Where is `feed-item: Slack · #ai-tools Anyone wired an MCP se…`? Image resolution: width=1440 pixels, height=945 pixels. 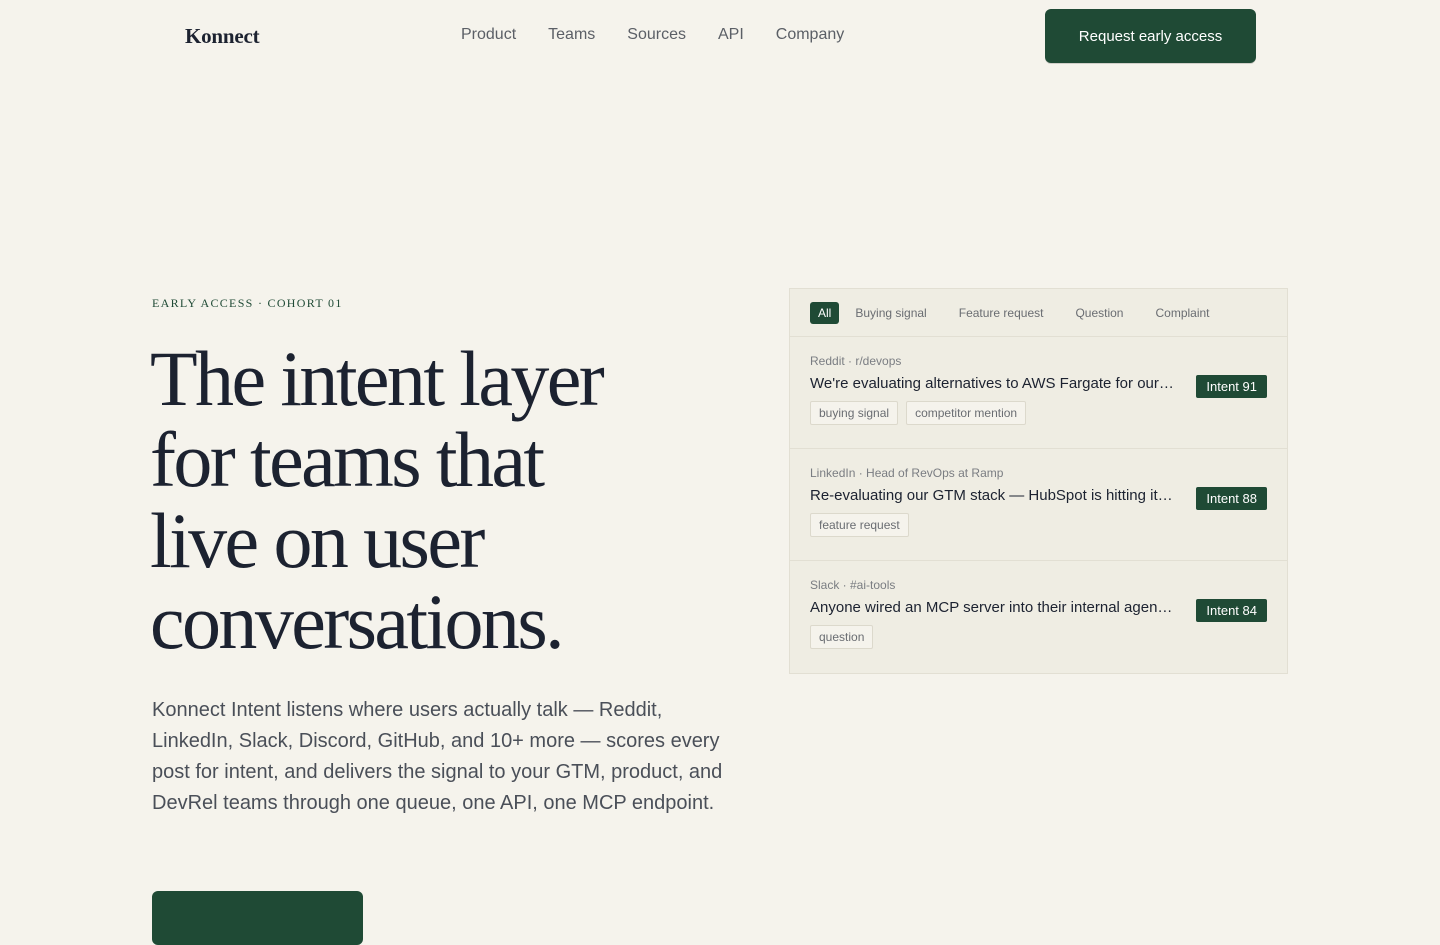
feed-item: Slack · #ai-tools Anyone wired an MCP se… is located at coordinates (1038, 617).